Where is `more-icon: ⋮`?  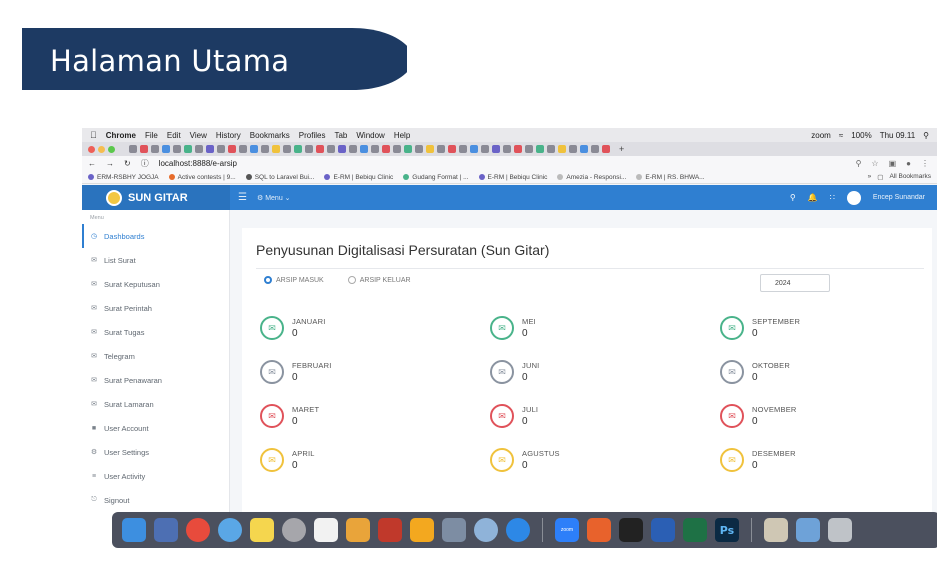 more-icon: ⋮ is located at coordinates (925, 163).